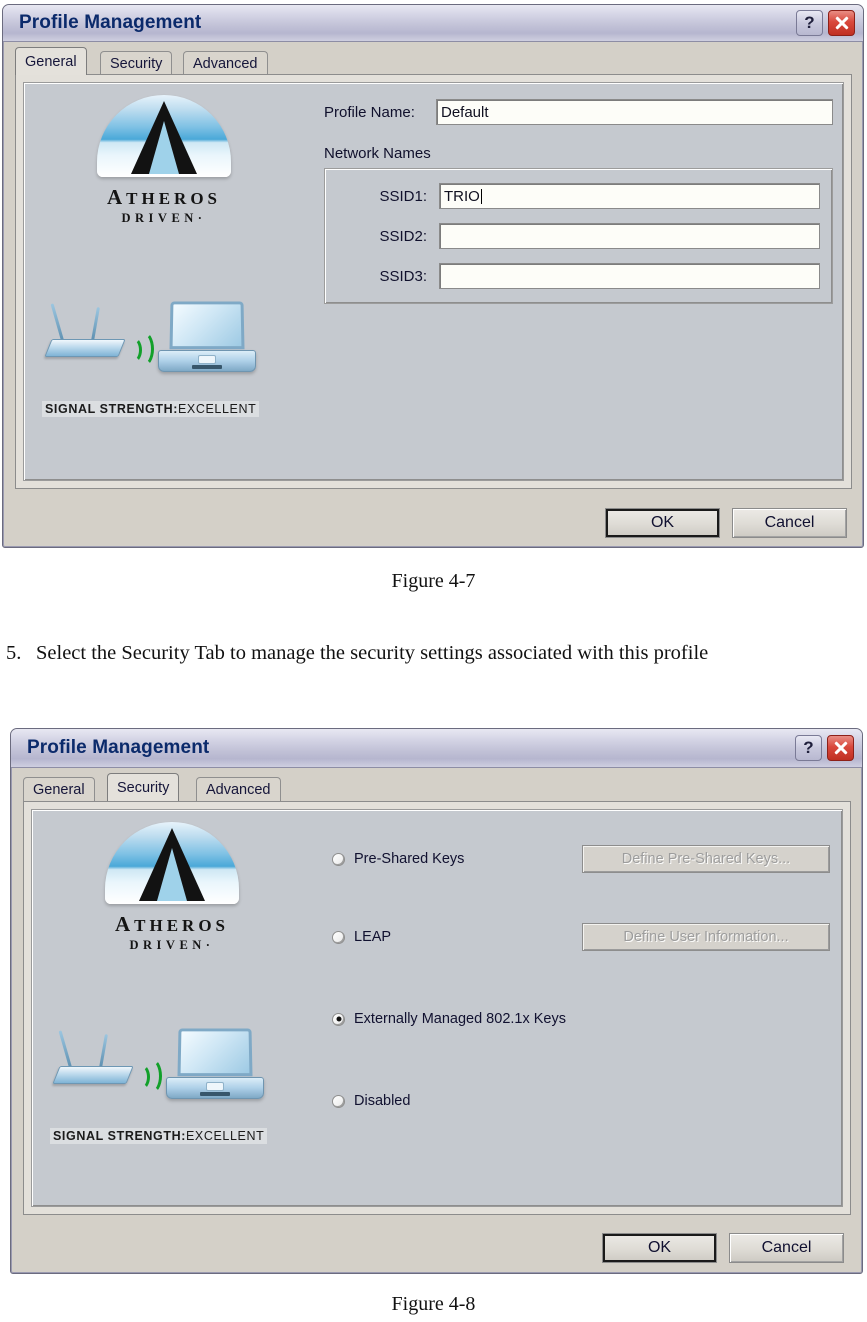 Image resolution: width=867 pixels, height=1322 pixels. Describe the element at coordinates (93, 1075) in the screenshot. I see `router-icon` at that location.